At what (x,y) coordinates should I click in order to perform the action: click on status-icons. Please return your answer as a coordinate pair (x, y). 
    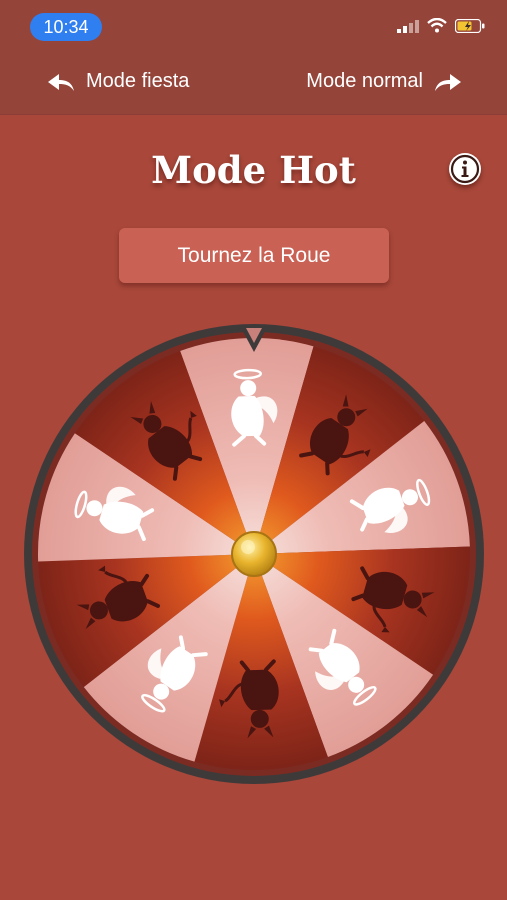
    Looking at the image, I should click on (441, 25).